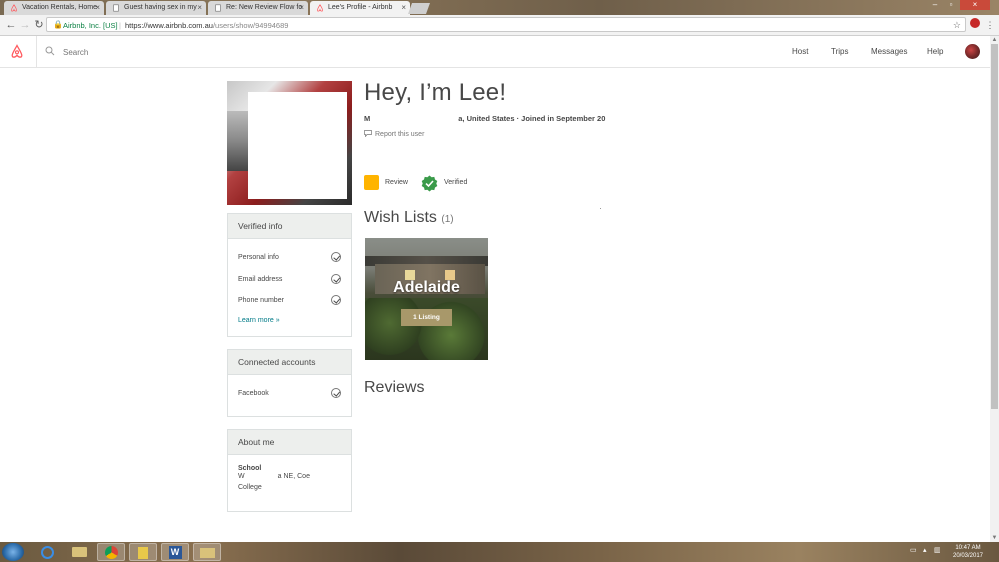 Image resolution: width=999 pixels, height=562 pixels. I want to click on wish-lists-count: (1), so click(447, 219).